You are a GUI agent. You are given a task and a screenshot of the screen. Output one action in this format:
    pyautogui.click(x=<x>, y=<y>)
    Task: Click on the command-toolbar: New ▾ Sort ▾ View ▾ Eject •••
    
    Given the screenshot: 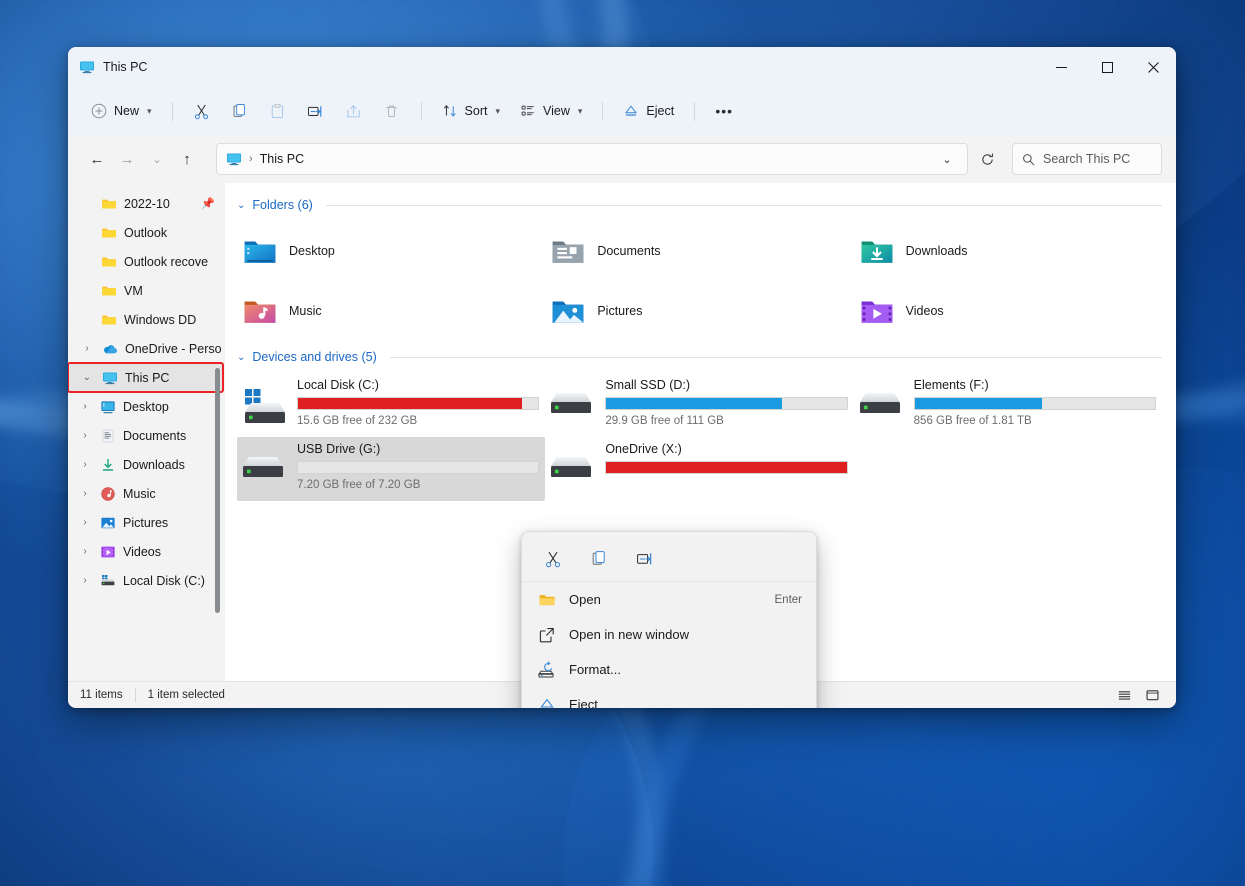 What is the action you would take?
    pyautogui.click(x=622, y=111)
    